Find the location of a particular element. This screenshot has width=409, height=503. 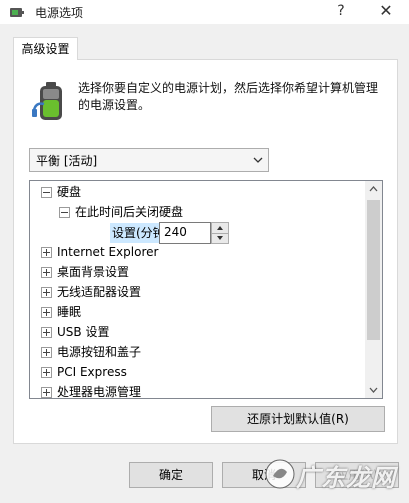

watermark: 广东龙网 is located at coordinates (334, 475).